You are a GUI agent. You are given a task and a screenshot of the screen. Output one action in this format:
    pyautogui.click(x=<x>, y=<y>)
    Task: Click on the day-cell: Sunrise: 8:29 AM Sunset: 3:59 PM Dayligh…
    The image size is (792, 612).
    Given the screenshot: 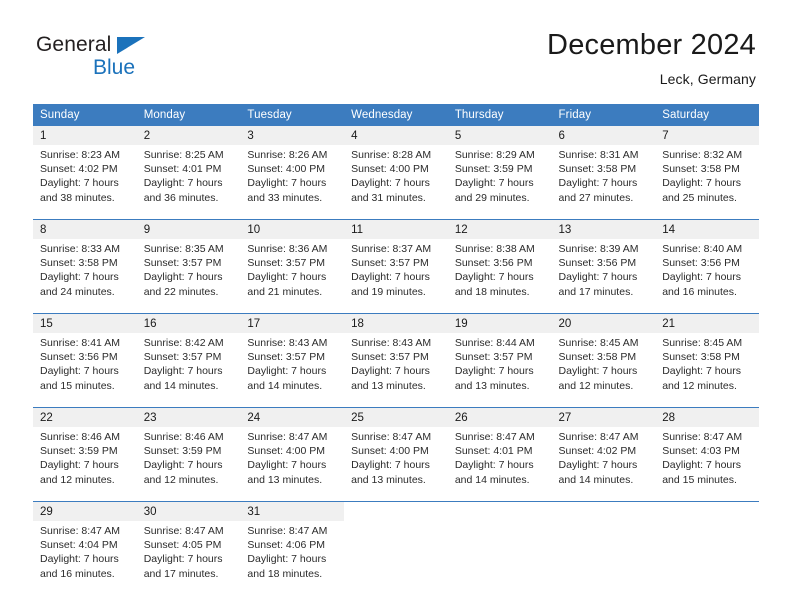 What is the action you would take?
    pyautogui.click(x=499, y=182)
    